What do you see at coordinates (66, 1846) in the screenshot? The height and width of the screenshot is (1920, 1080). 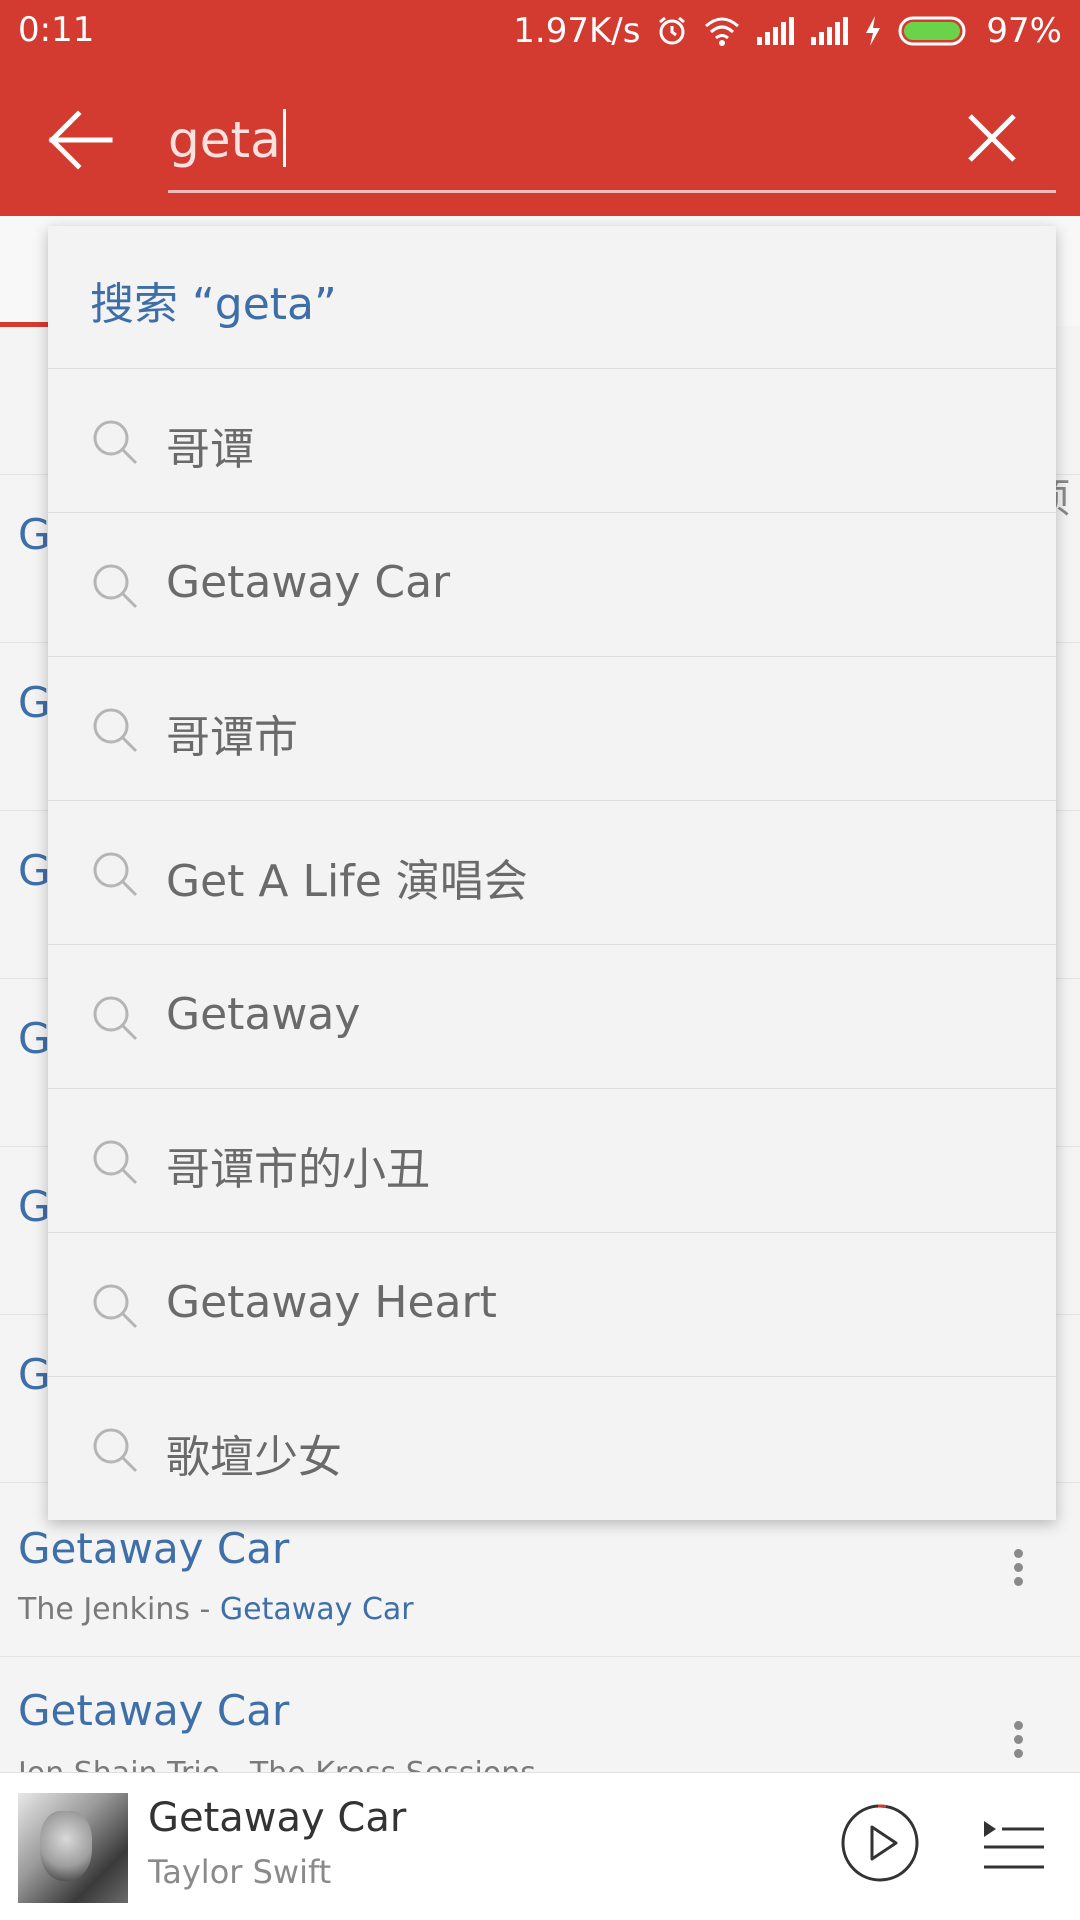 I see `album-art-portrait` at bounding box center [66, 1846].